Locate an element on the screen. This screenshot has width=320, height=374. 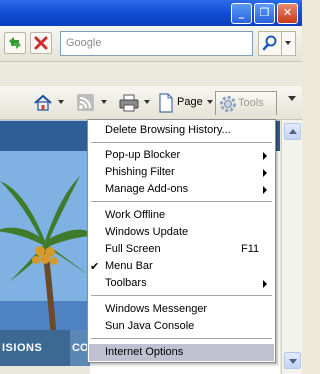
search-button is located at coordinates (270, 43).